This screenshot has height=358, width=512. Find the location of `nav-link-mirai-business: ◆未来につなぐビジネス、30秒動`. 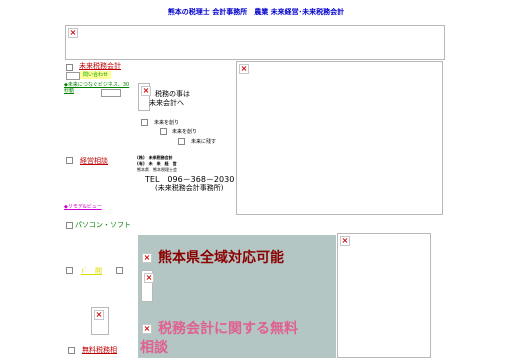

nav-link-mirai-business: ◆未来につなぐビジネス、30秒動 is located at coordinates (98, 88).